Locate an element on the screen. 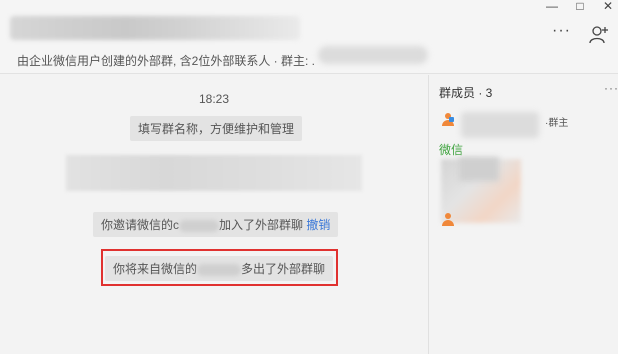 The height and width of the screenshot is (354, 618). member-name-blurred is located at coordinates (500, 125).